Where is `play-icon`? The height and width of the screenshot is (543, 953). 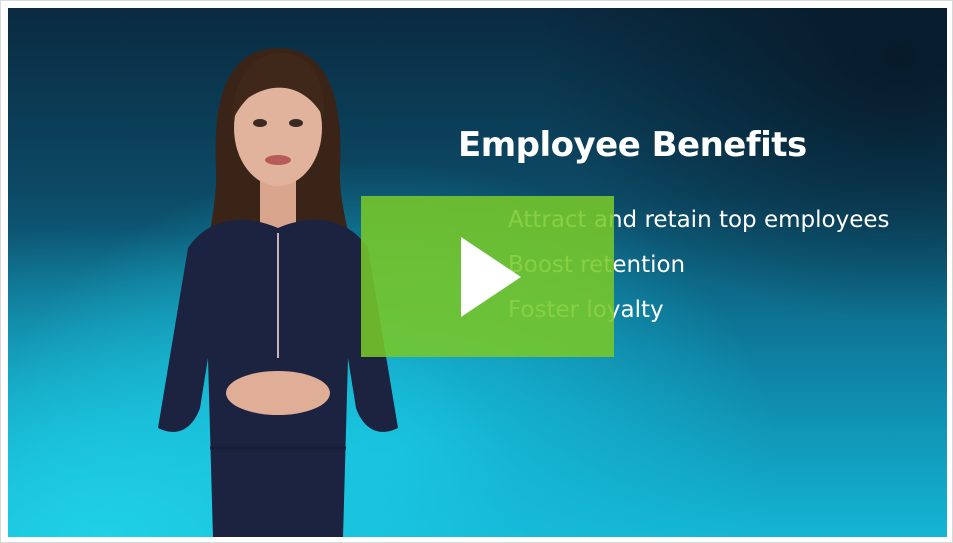
play-icon is located at coordinates (490, 276).